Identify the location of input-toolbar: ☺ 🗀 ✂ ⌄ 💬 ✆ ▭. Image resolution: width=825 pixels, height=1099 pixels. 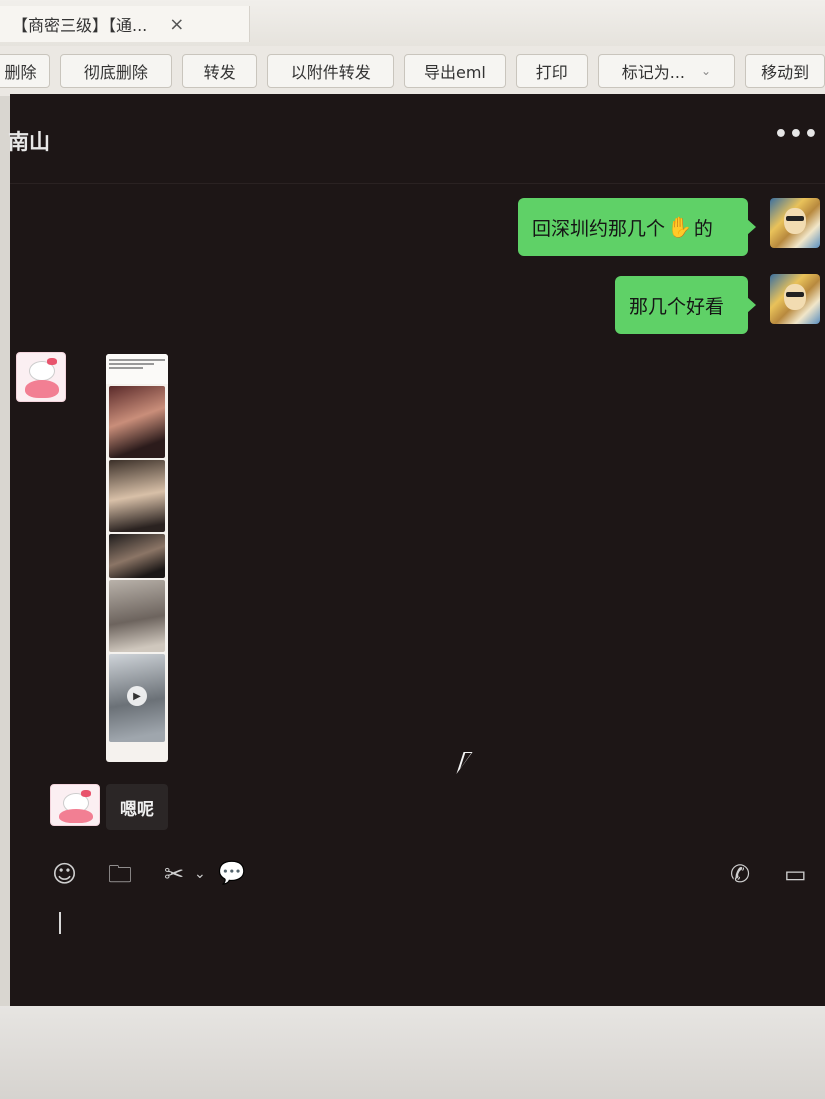
(417, 874).